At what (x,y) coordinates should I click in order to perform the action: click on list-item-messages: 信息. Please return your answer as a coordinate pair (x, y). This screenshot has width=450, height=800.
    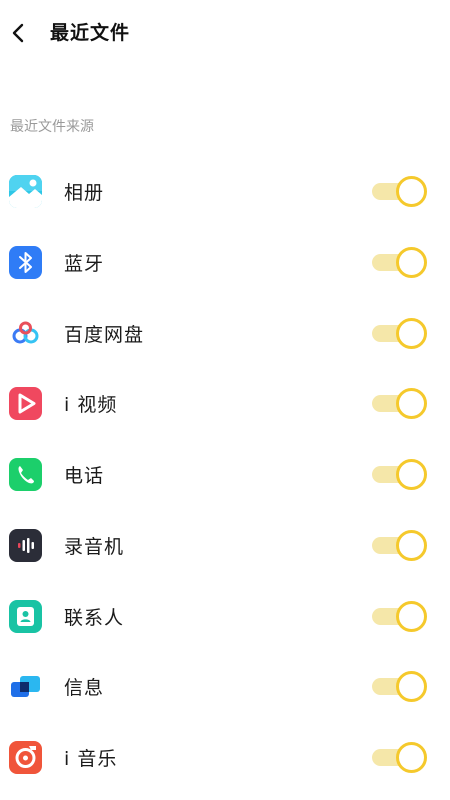
    Looking at the image, I should click on (225, 686).